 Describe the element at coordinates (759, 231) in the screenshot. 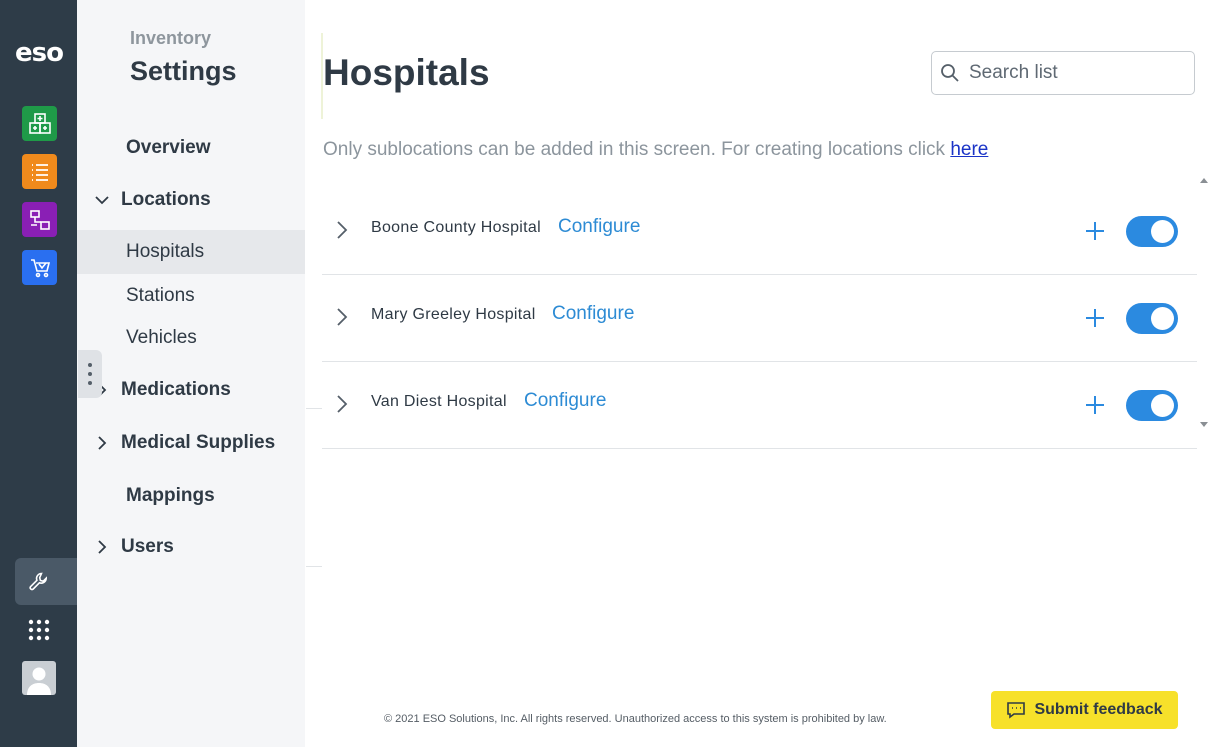

I see `list-item: Boone County Hospital Configure` at that location.